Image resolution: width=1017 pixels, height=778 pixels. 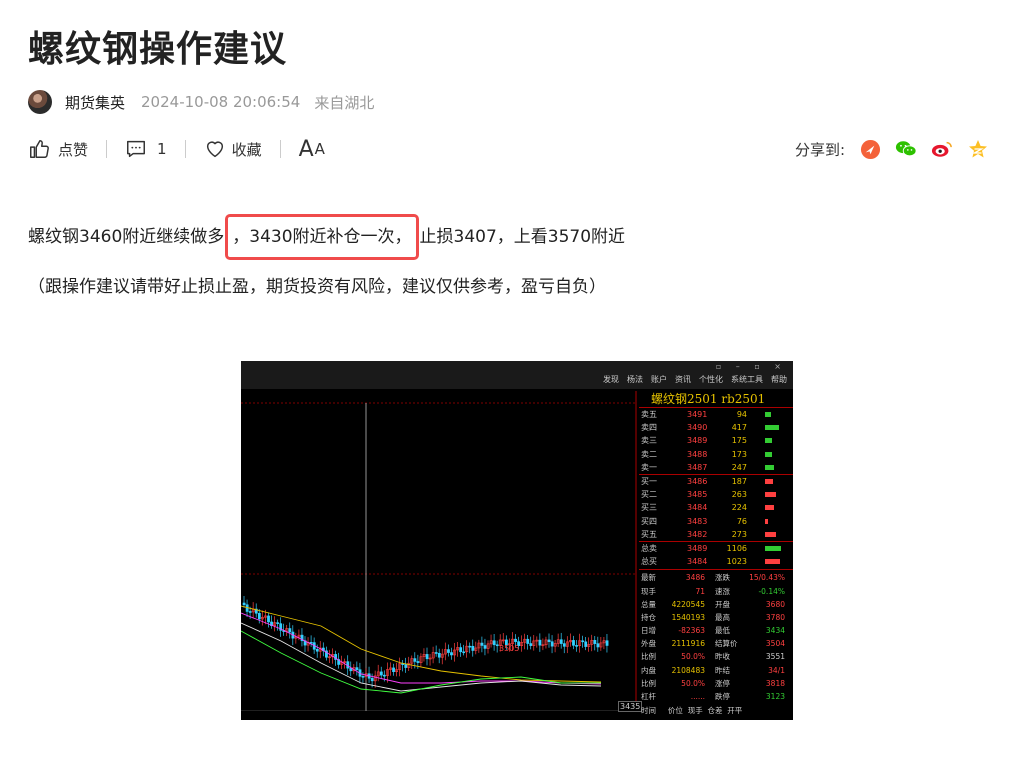 I want to click on like-button: 点赞, so click(x=58, y=149).